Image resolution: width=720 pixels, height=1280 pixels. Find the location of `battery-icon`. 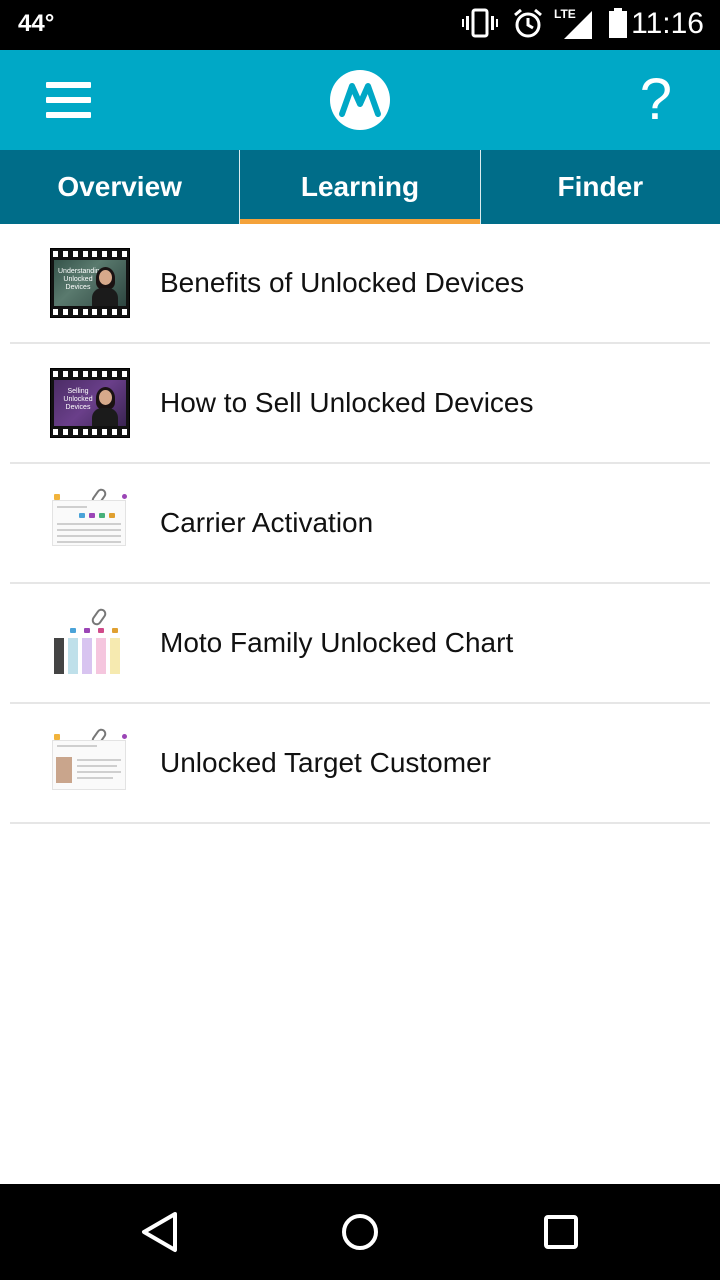

battery-icon is located at coordinates (618, 25).